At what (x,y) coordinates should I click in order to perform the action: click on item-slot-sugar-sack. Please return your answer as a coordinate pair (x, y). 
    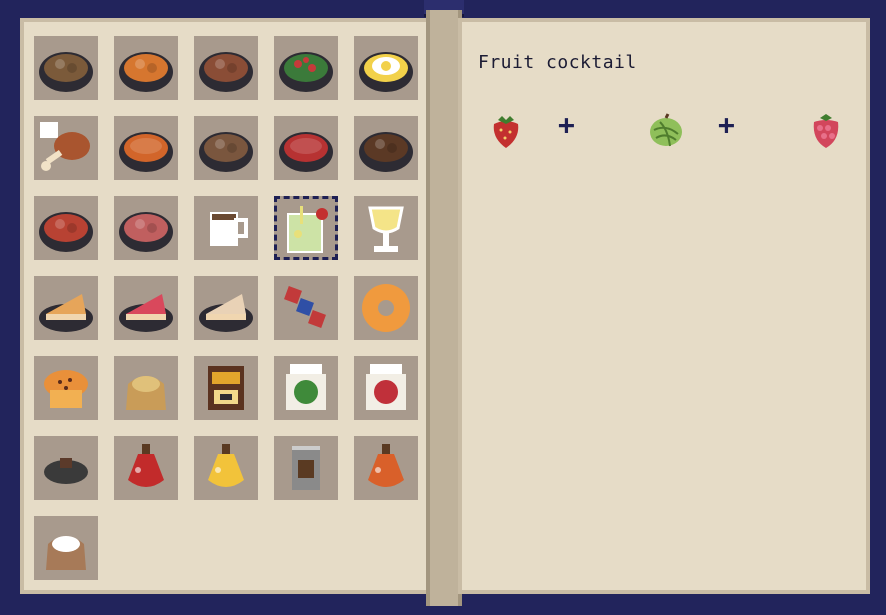
    Looking at the image, I should click on (66, 548).